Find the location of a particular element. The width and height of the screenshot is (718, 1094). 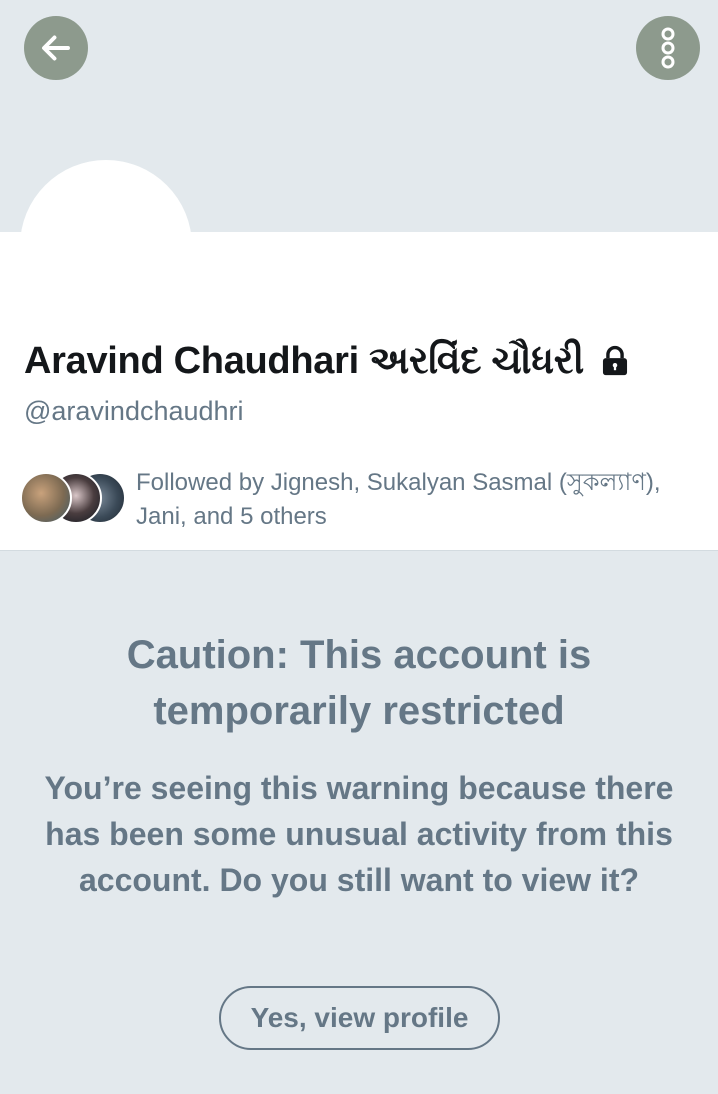

profile-handle: @aravindchaudhri is located at coordinates (134, 411).